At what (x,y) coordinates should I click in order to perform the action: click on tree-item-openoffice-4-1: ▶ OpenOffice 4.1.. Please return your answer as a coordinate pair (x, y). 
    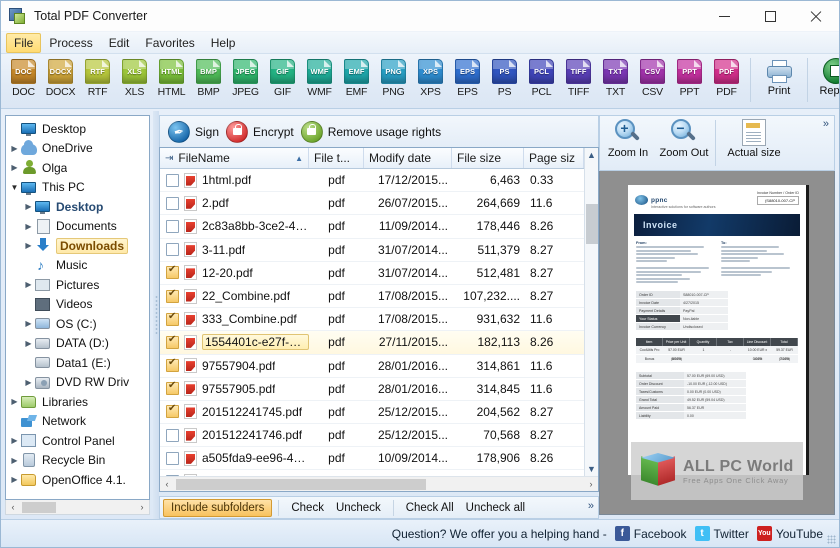
    Looking at the image, I should click on (77, 480).